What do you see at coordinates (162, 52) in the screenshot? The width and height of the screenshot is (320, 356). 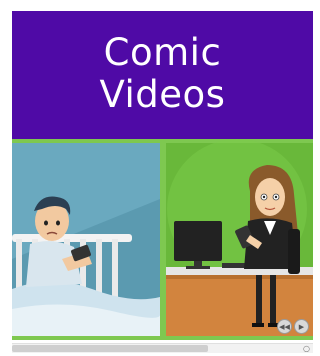 I see `tile-title-line-1: Comic` at bounding box center [162, 52].